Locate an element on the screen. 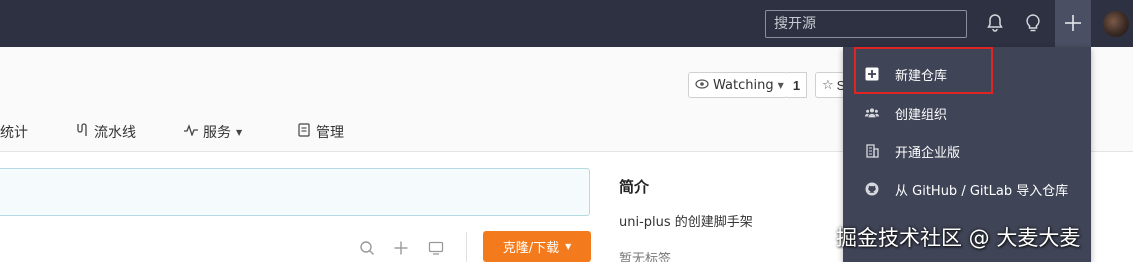 This screenshot has width=1133, height=262. tab-settings: 管理 is located at coordinates (321, 132).